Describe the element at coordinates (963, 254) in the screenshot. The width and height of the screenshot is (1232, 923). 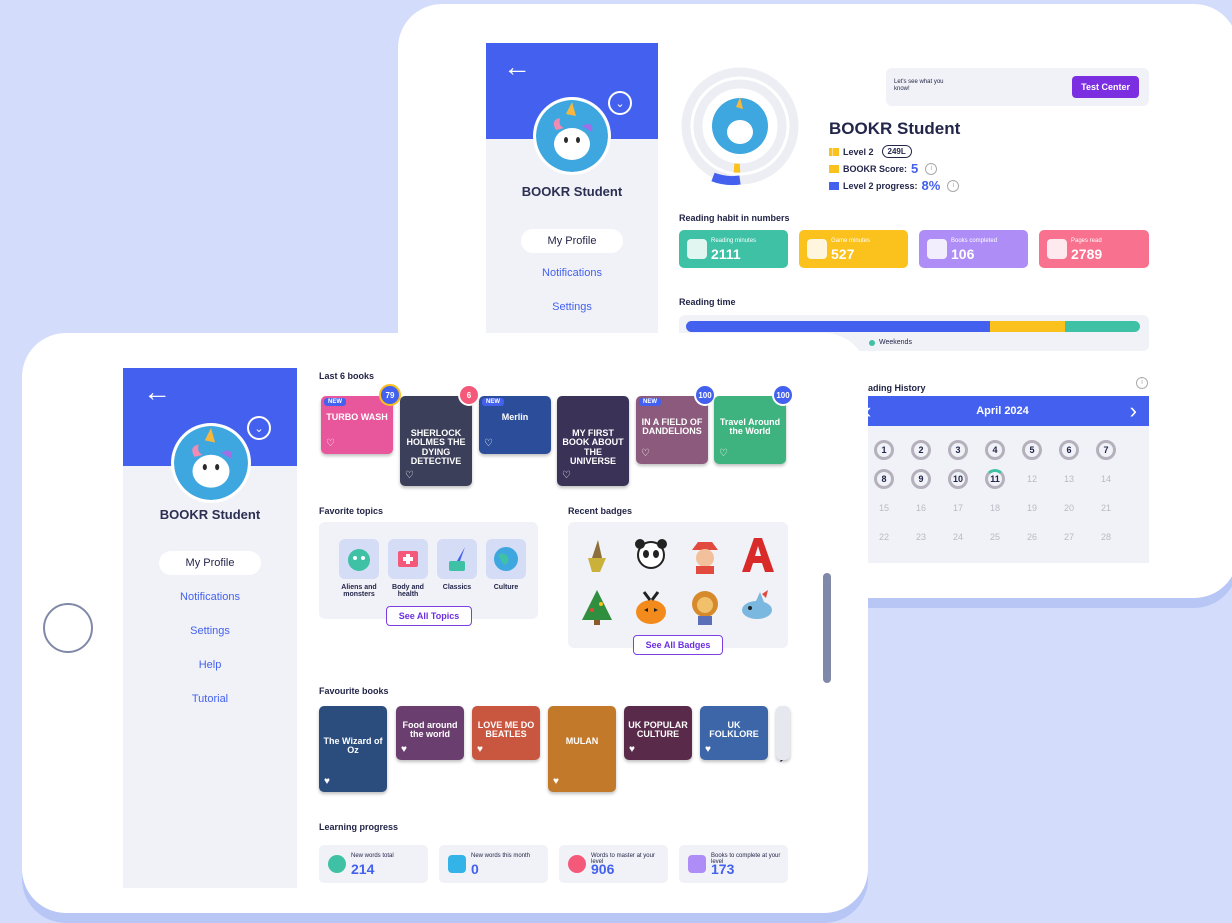
I see `stat-value: 106` at that location.